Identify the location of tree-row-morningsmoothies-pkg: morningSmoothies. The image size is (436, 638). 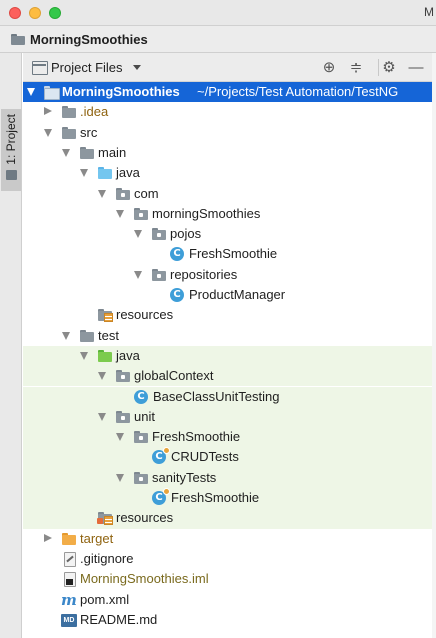
(229, 214).